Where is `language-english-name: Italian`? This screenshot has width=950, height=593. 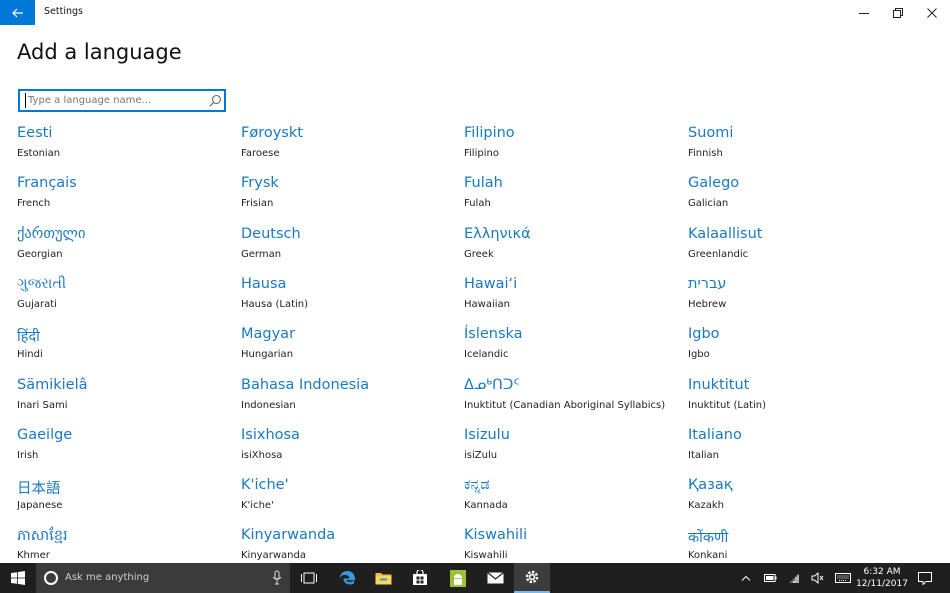
language-english-name: Italian is located at coordinates (704, 455).